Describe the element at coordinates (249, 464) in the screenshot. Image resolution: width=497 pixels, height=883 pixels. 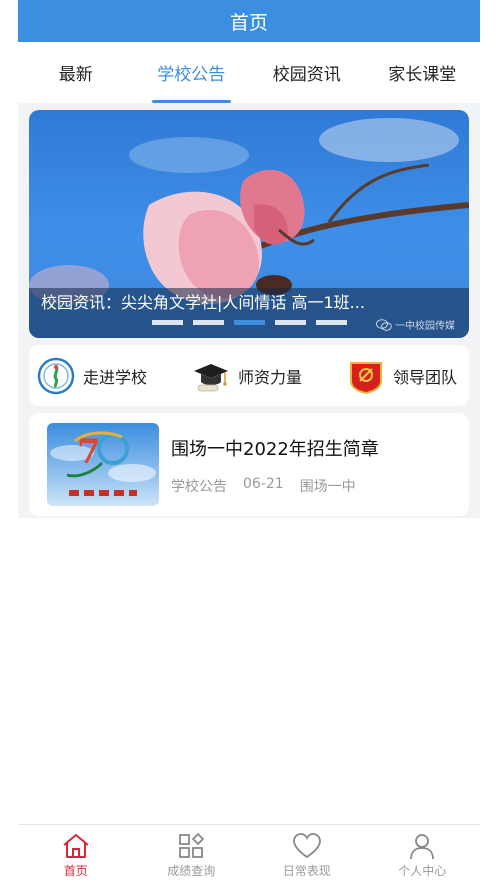
I see `news-list-item: 7 围场一中2022年招生简章 学校公告 06-21 围场一中` at that location.